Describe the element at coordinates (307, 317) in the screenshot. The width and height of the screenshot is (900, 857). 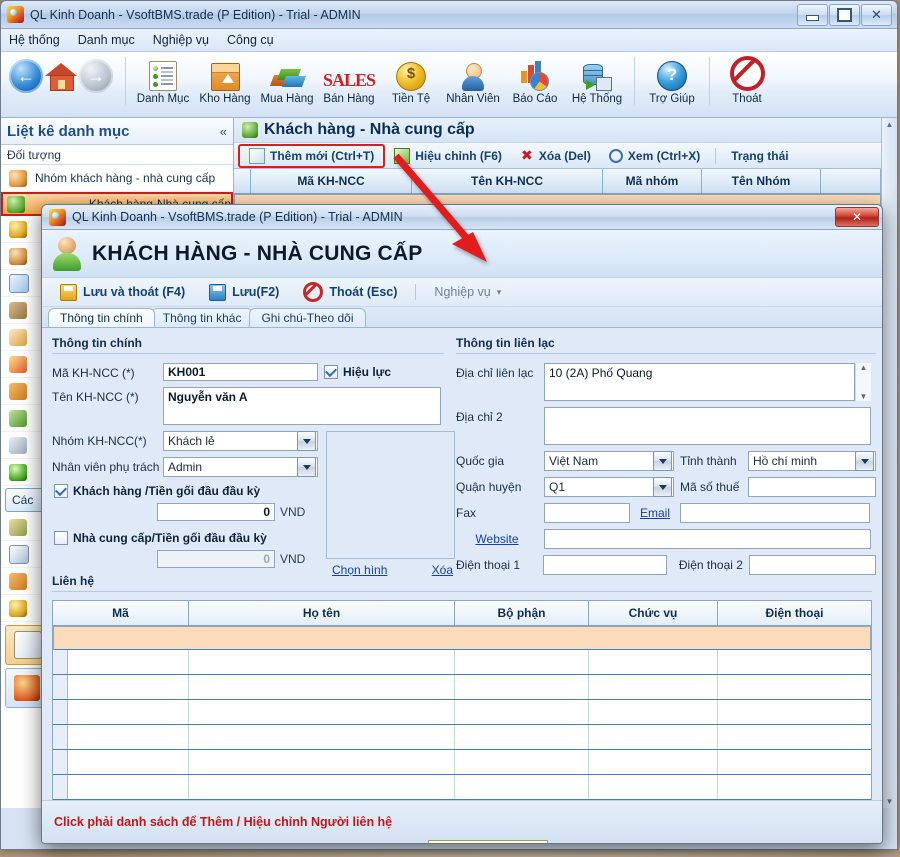
I see `tab-ghi-chu-theo-doi: Ghi chú-Theo dõi` at that location.